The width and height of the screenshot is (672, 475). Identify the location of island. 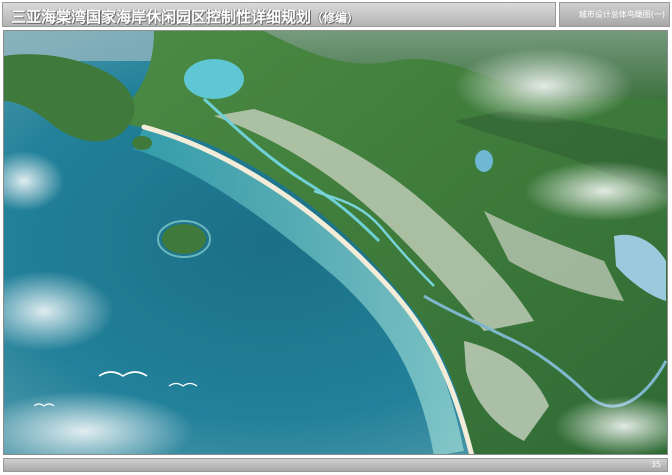
(184, 239).